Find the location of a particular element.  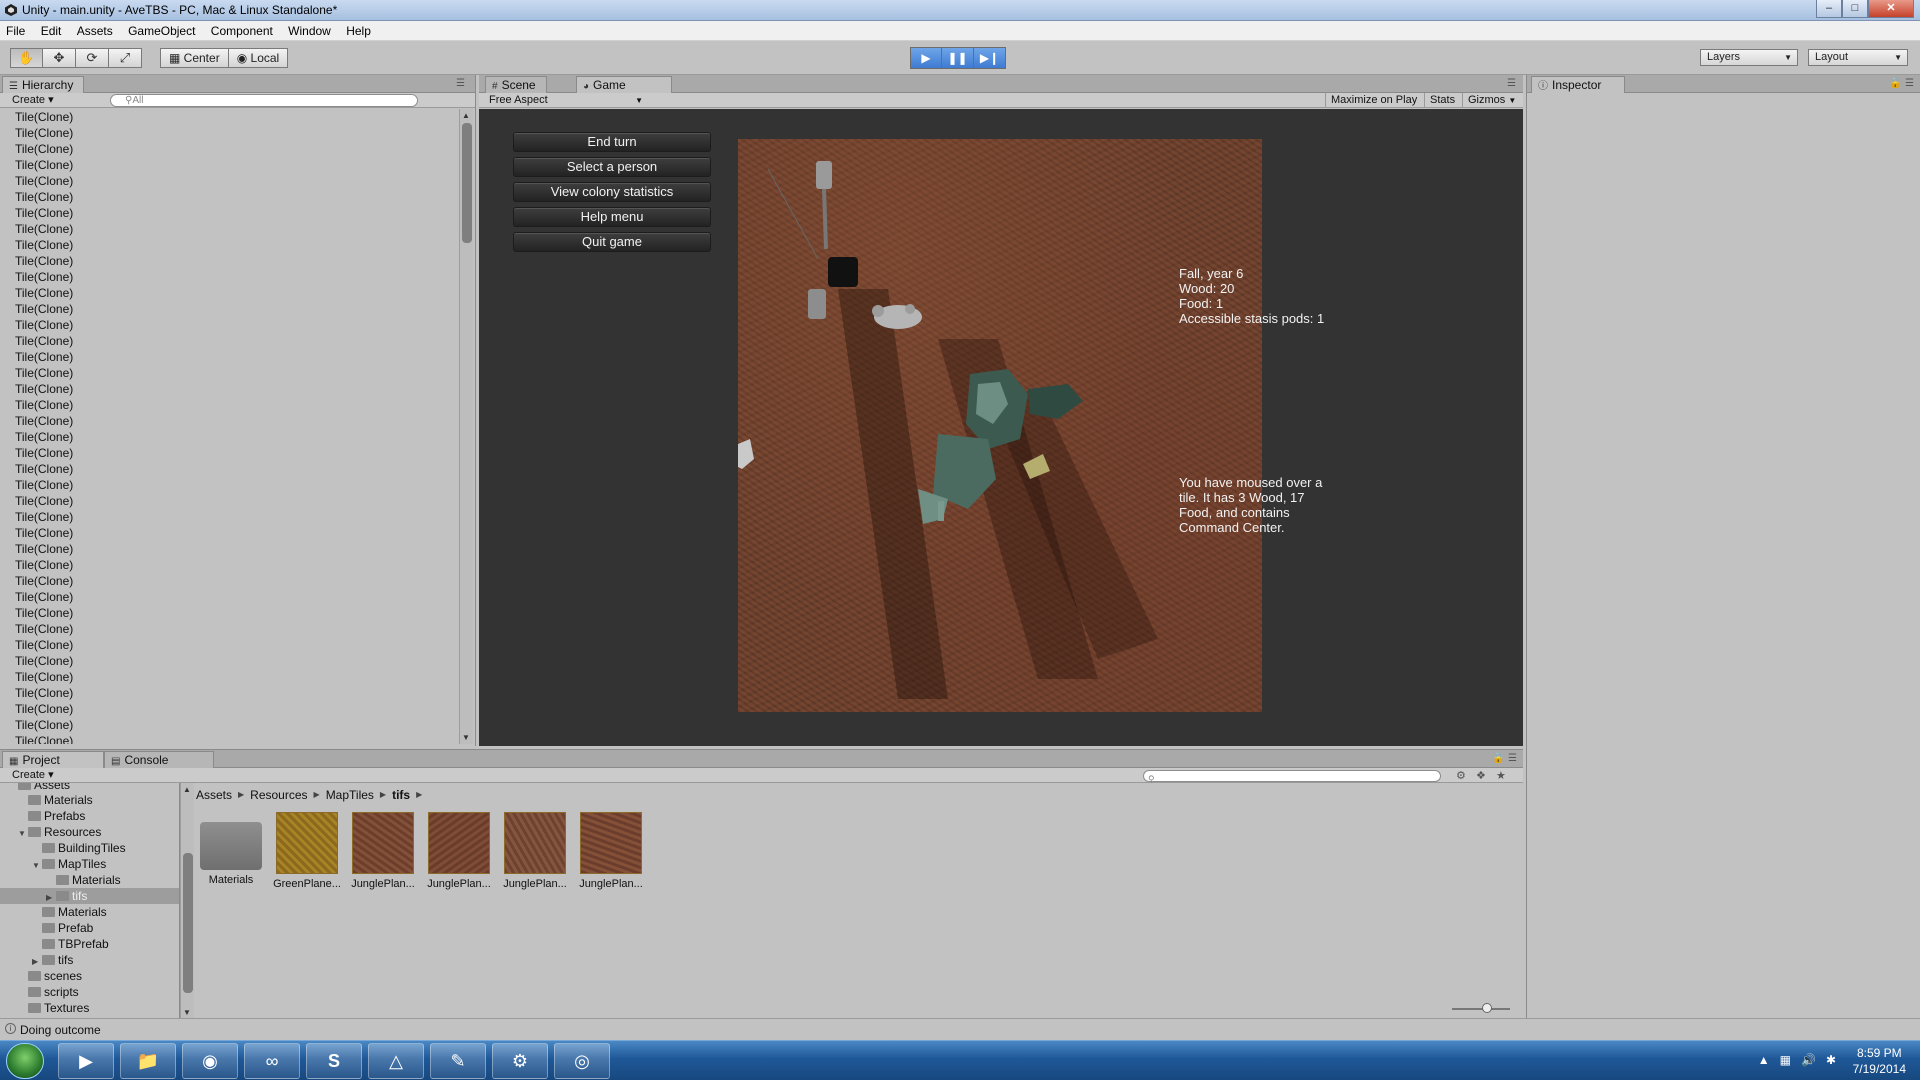

scroll-down-icon: ▼ is located at coordinates (187, 1012).